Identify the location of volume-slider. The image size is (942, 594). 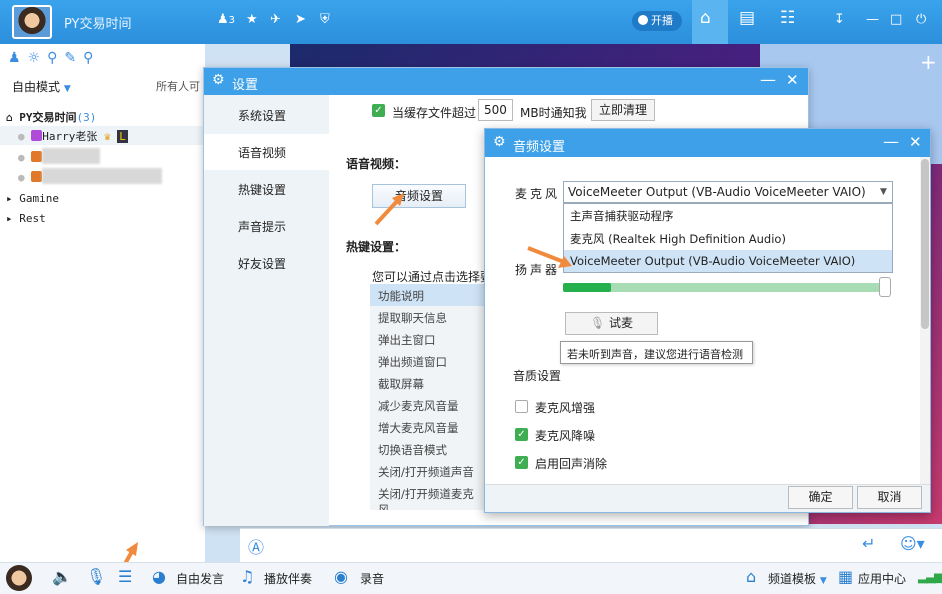
(723, 287).